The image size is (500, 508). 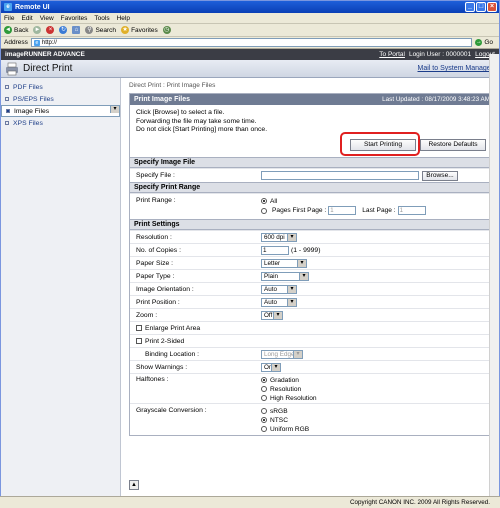 I want to click on print-range-options: All Pages First Page : 1 Last Page : 1, so click(x=343, y=206).